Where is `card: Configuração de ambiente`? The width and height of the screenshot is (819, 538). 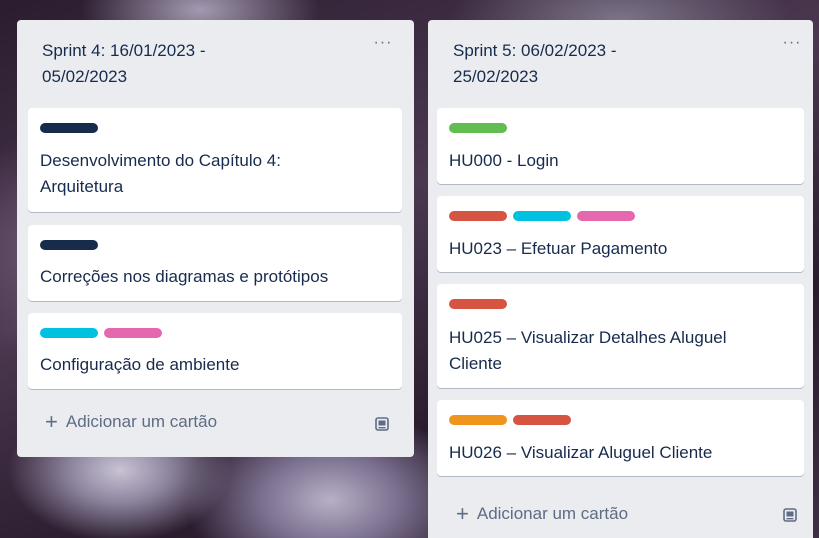 card: Configuração de ambiente is located at coordinates (215, 351).